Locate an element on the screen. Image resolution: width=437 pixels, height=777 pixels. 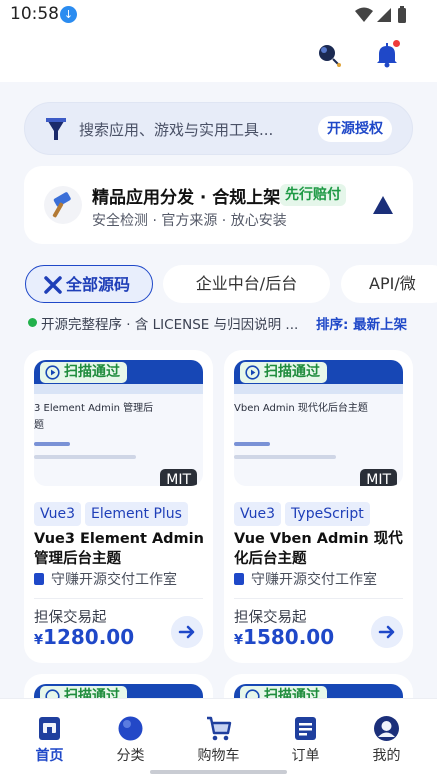
nav-orders: 订单 is located at coordinates (305, 738).